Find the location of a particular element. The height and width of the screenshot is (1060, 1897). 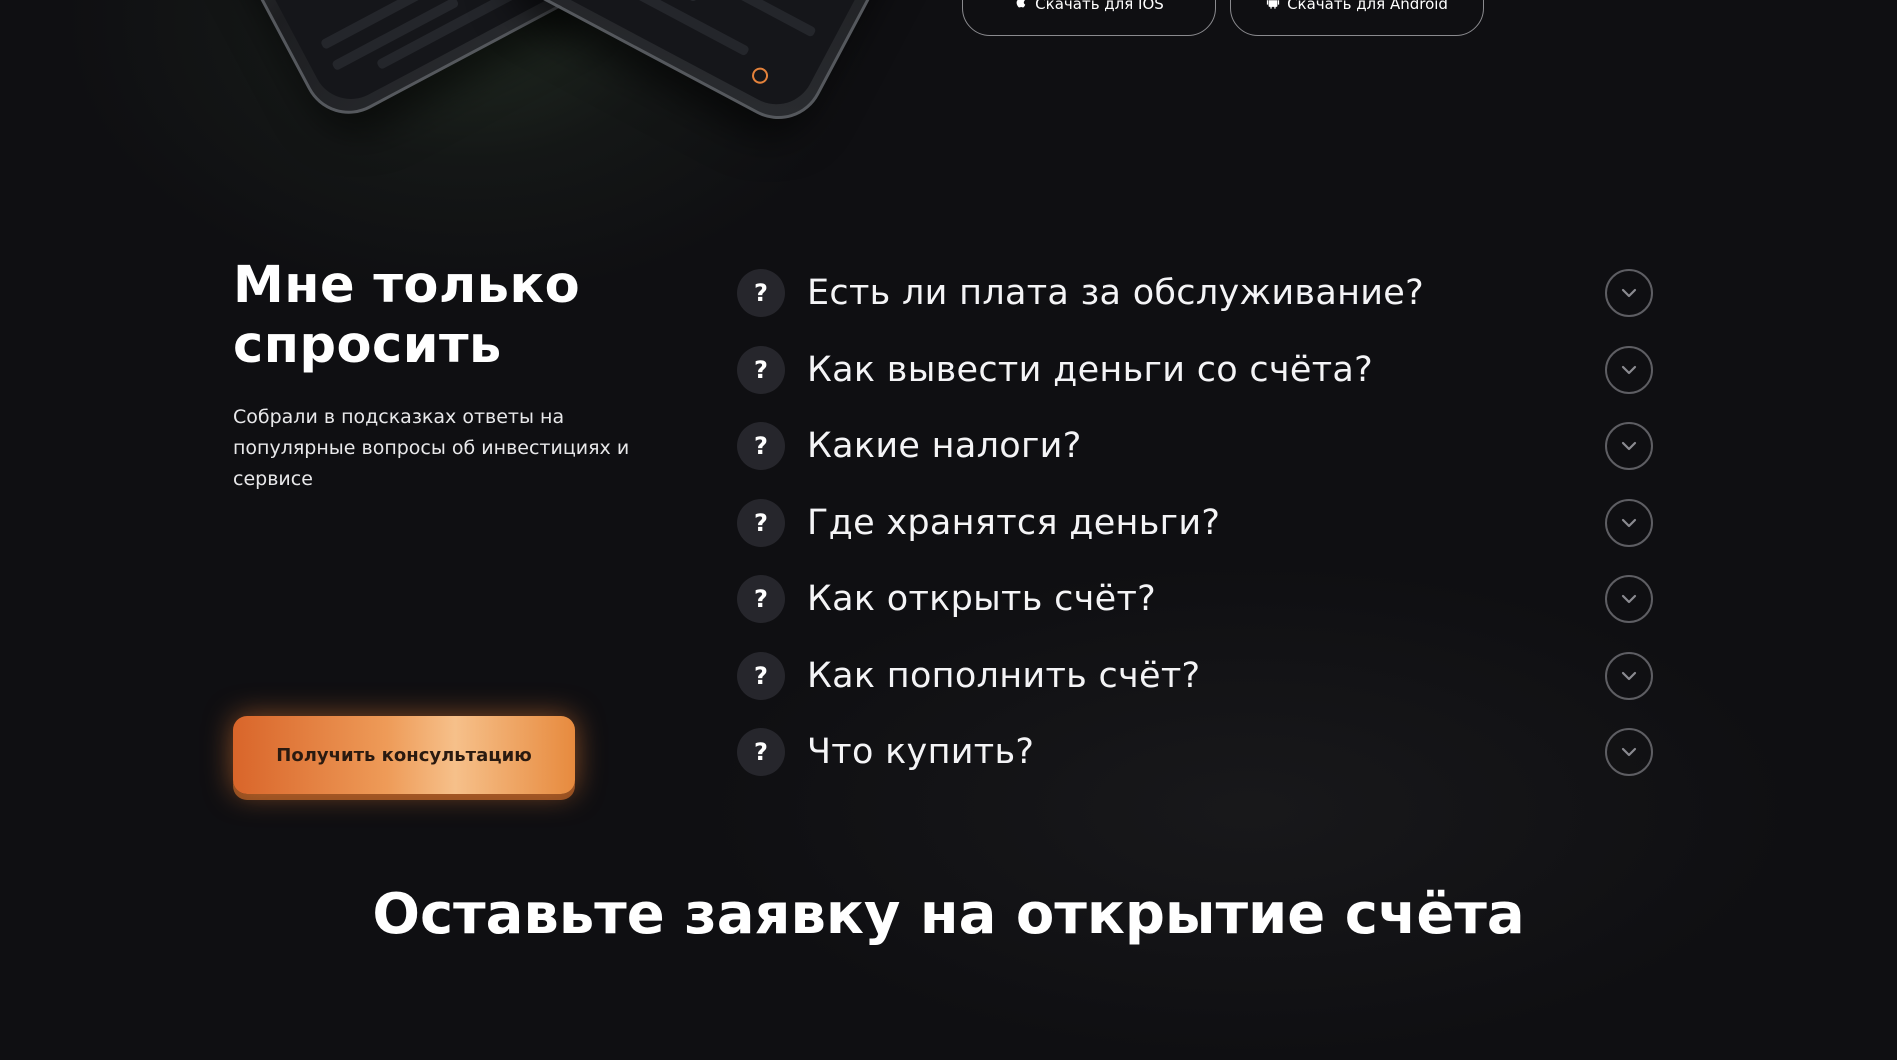

faq-question: Где хранятся деньги? is located at coordinates (1014, 523).